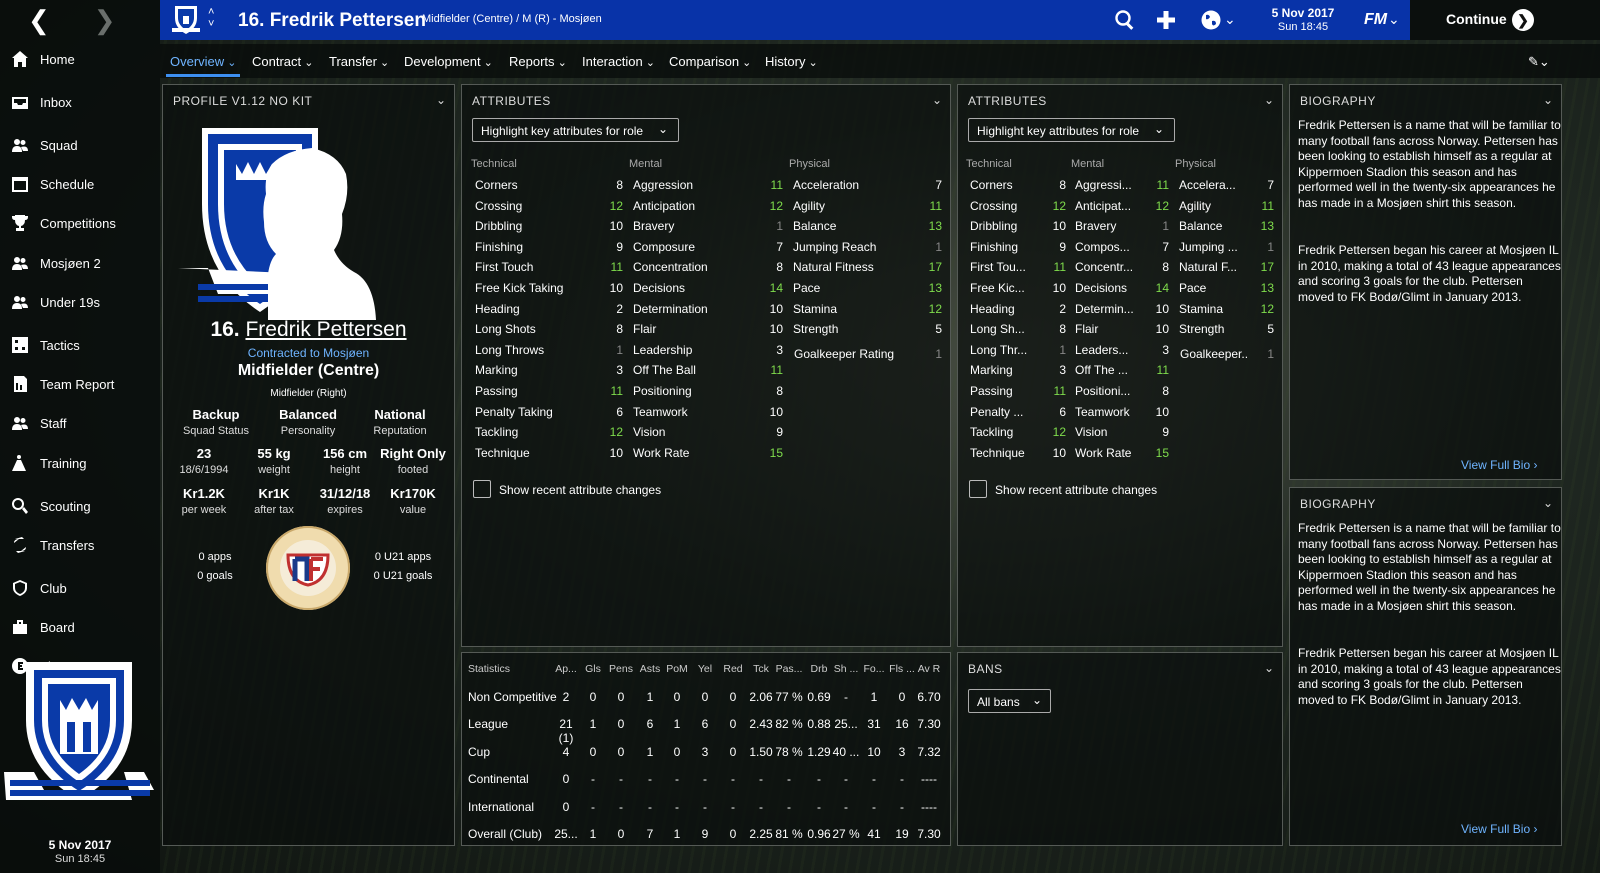 The image size is (1600, 873). I want to click on stat-header: Red, so click(733, 669).